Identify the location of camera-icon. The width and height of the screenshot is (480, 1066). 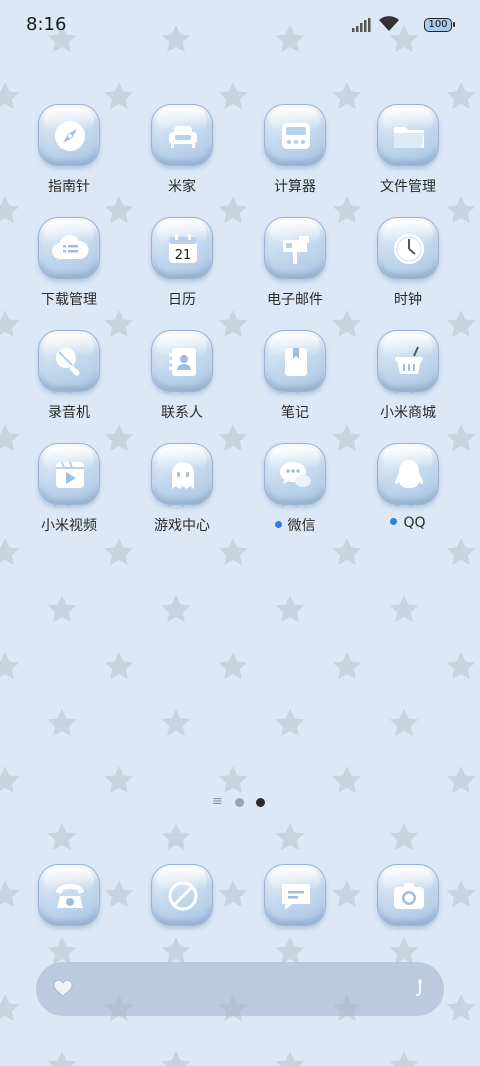
(408, 895).